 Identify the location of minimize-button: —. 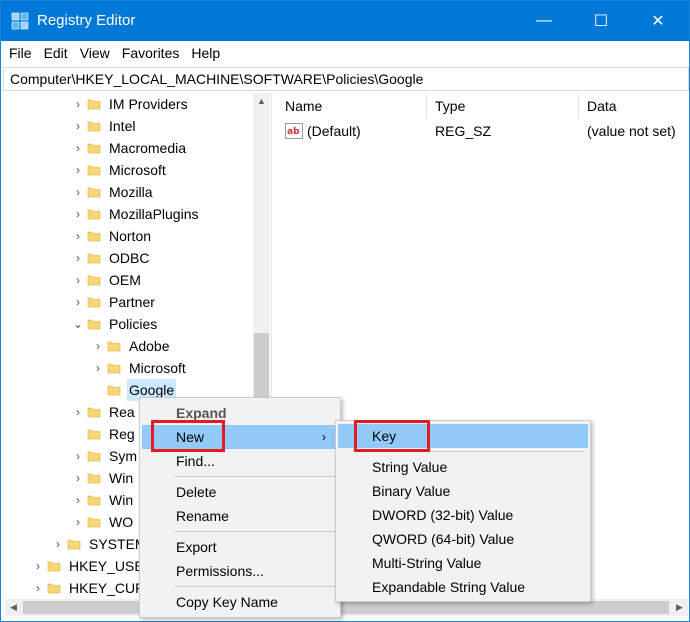
(544, 21).